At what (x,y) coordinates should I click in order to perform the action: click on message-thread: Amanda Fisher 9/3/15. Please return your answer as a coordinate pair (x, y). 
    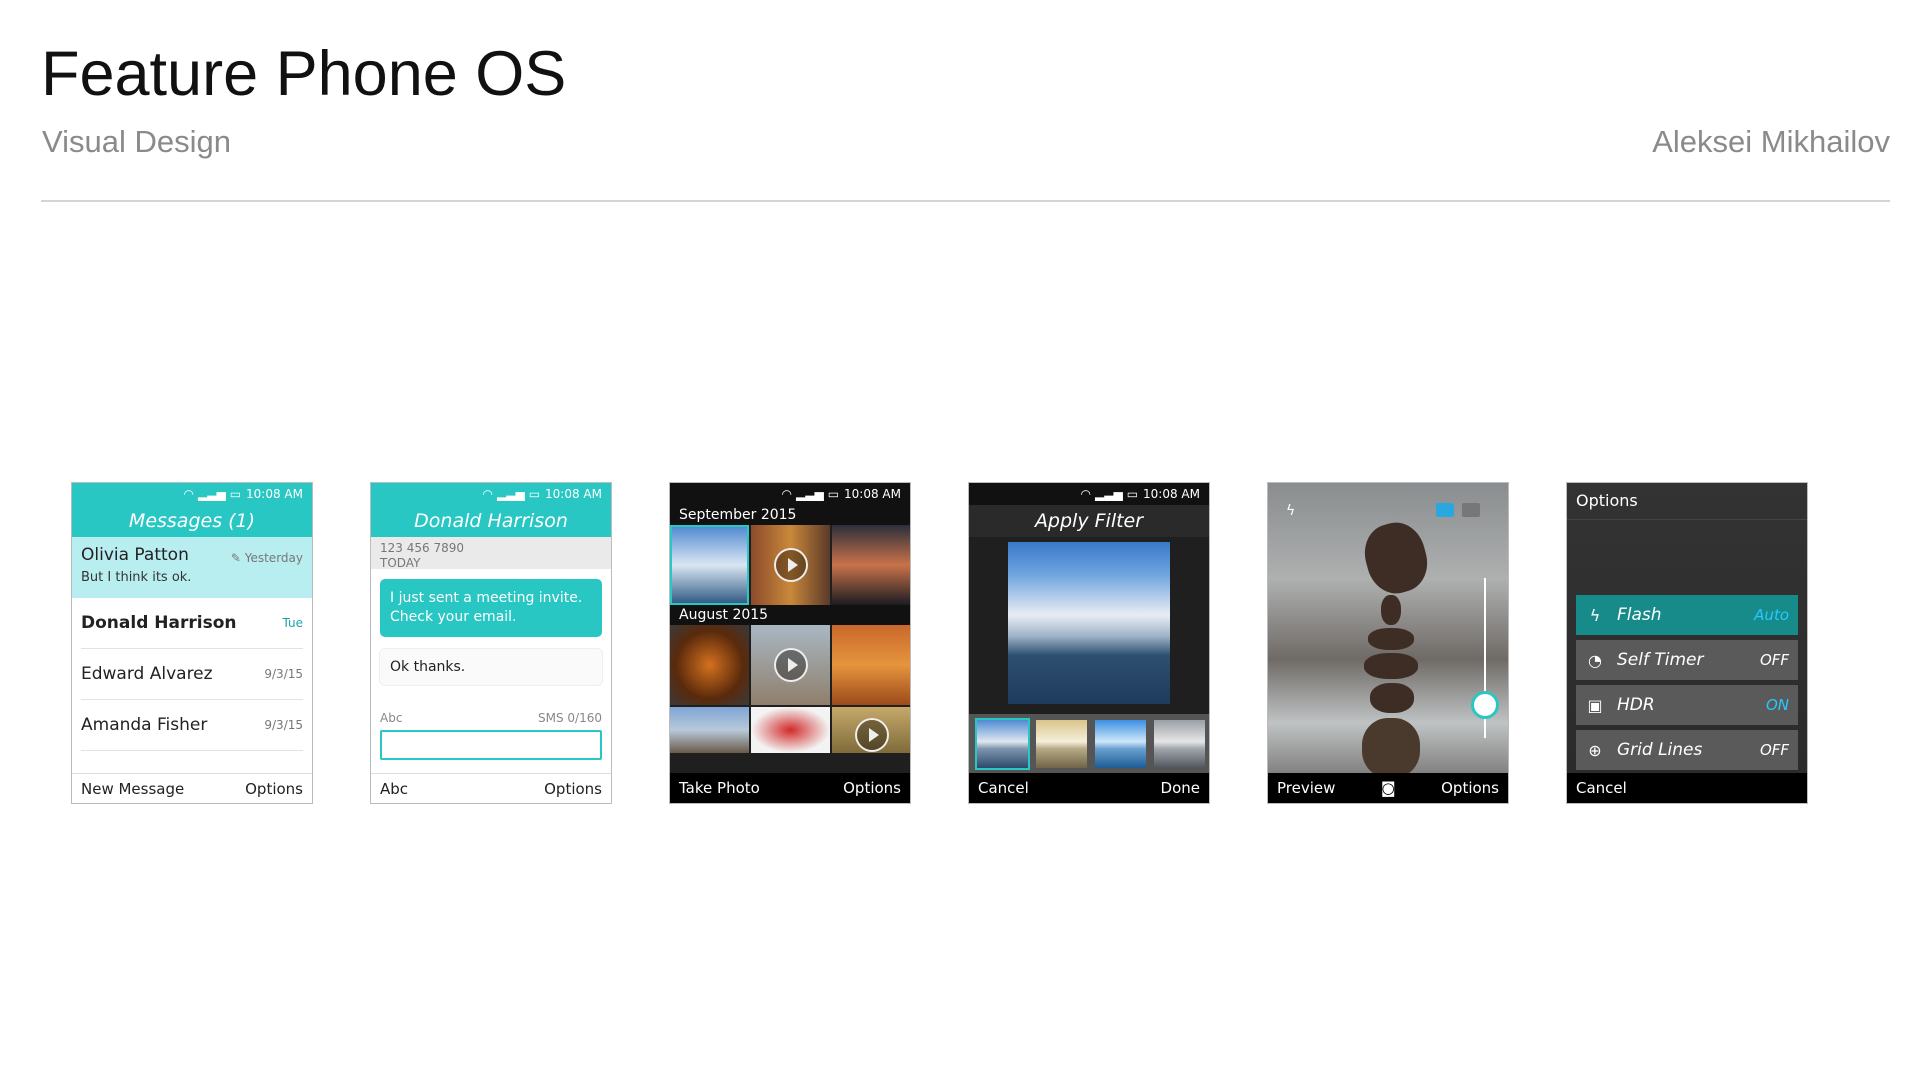
    Looking at the image, I should click on (192, 725).